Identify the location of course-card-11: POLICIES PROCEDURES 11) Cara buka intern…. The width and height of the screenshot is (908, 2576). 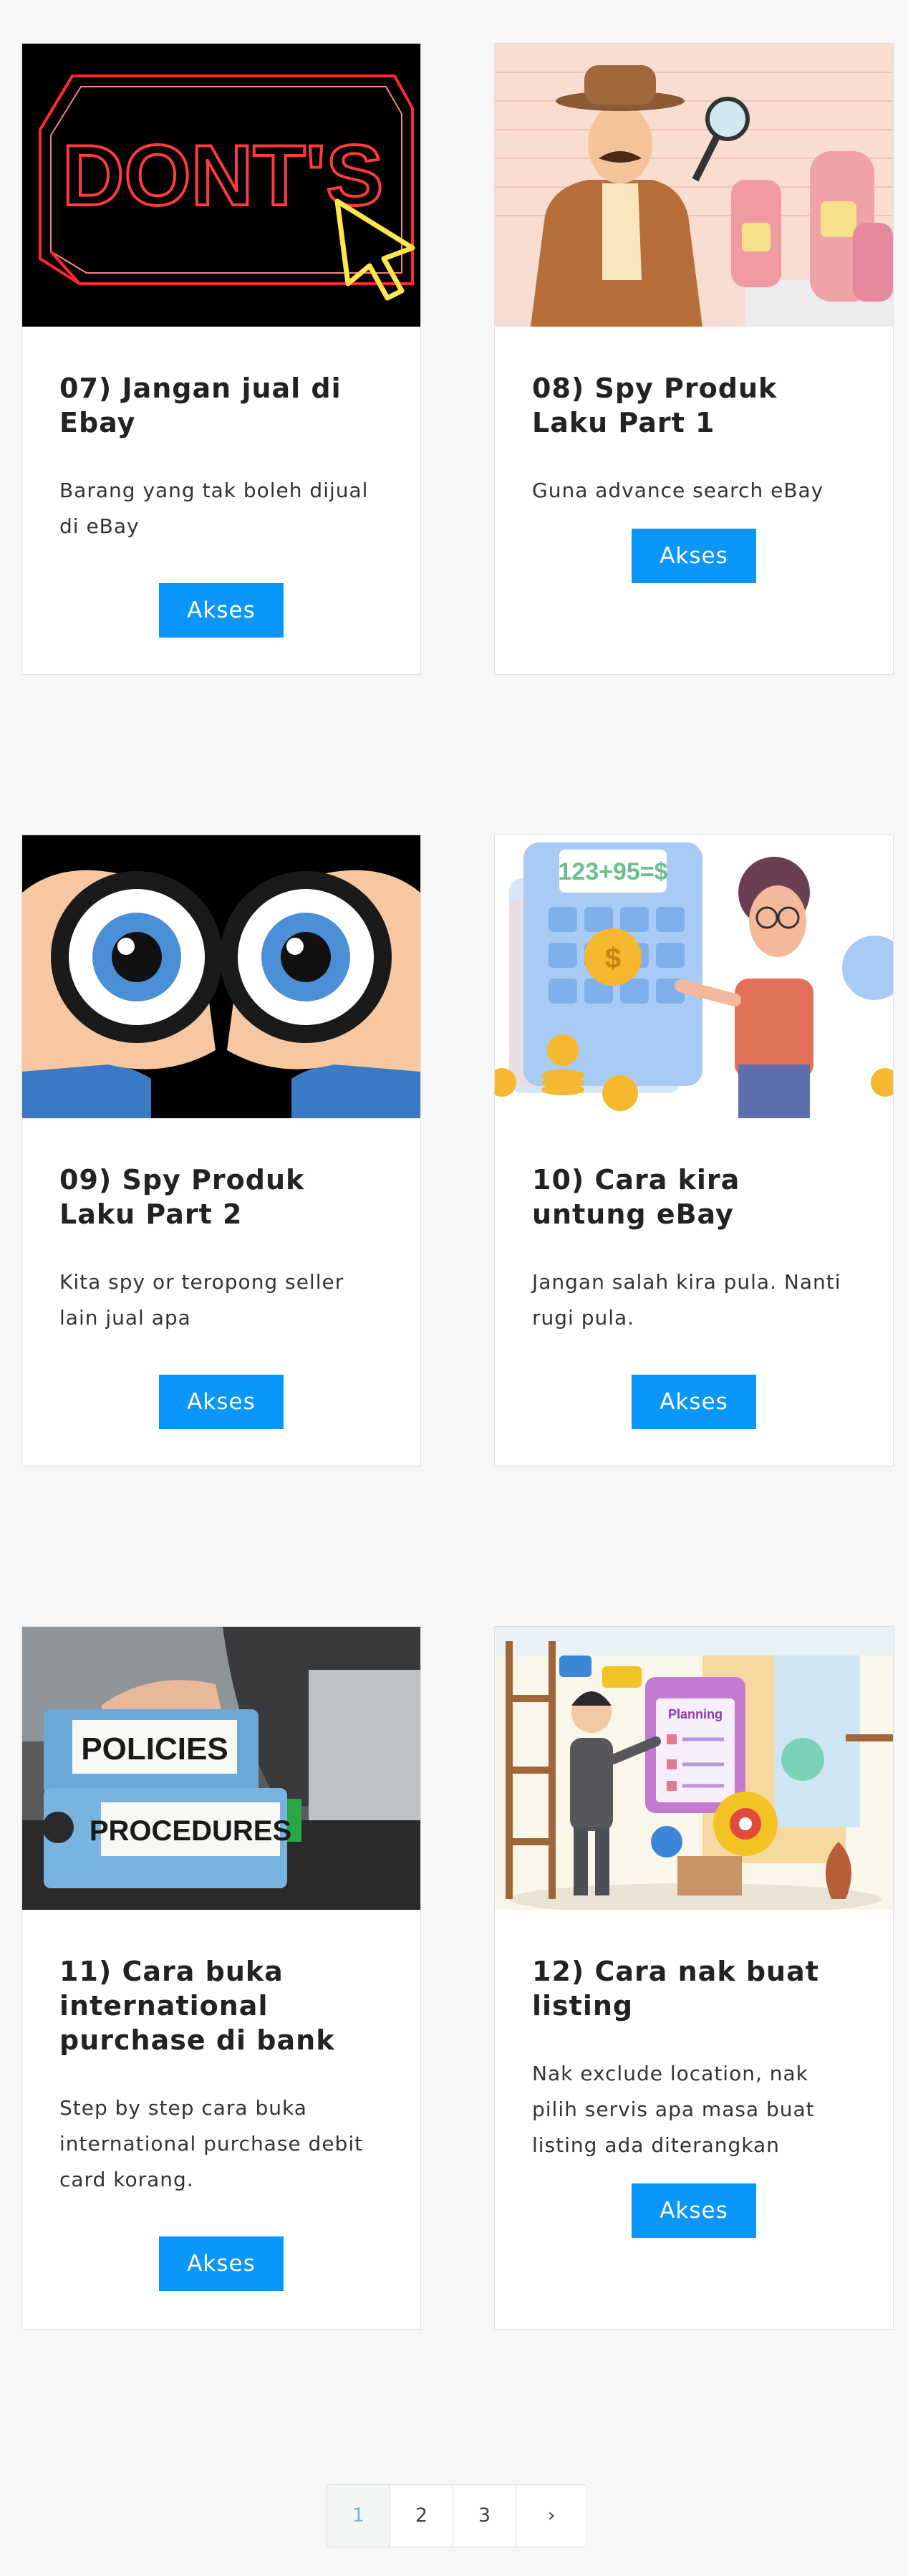
(221, 1978).